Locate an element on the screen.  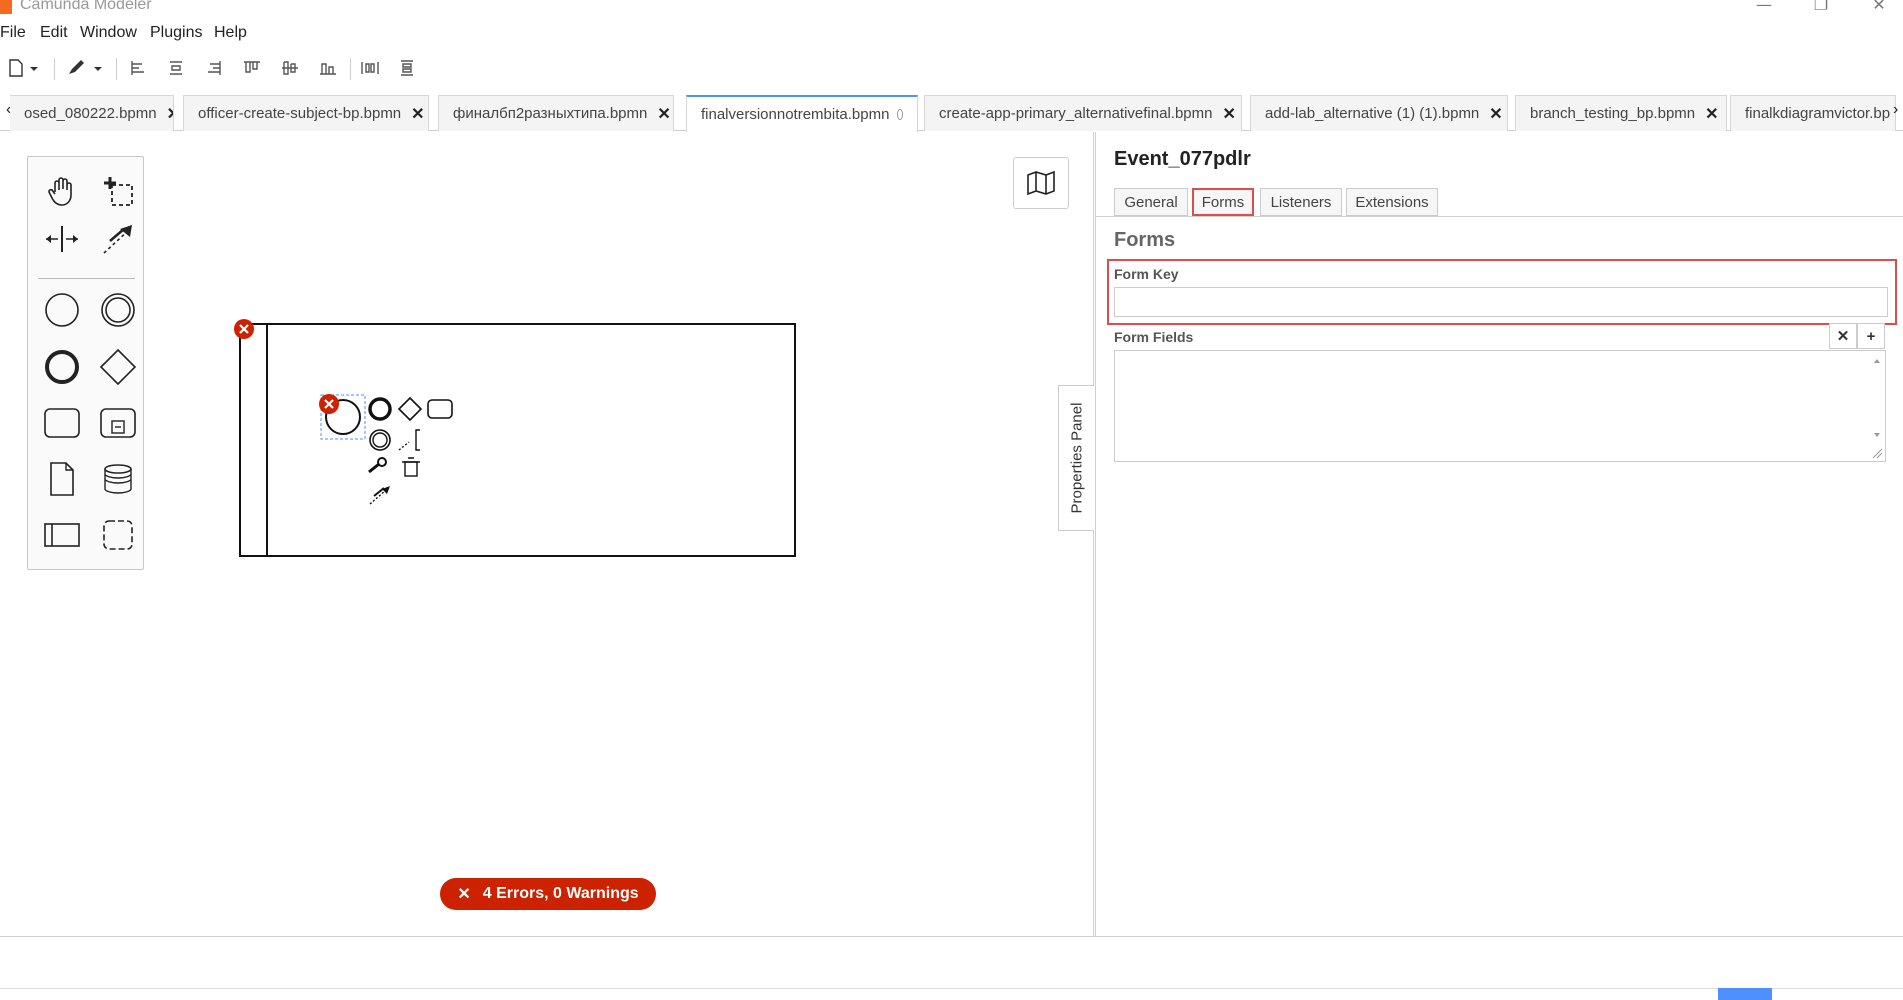
tab-forms: Forms is located at coordinates (1223, 202).